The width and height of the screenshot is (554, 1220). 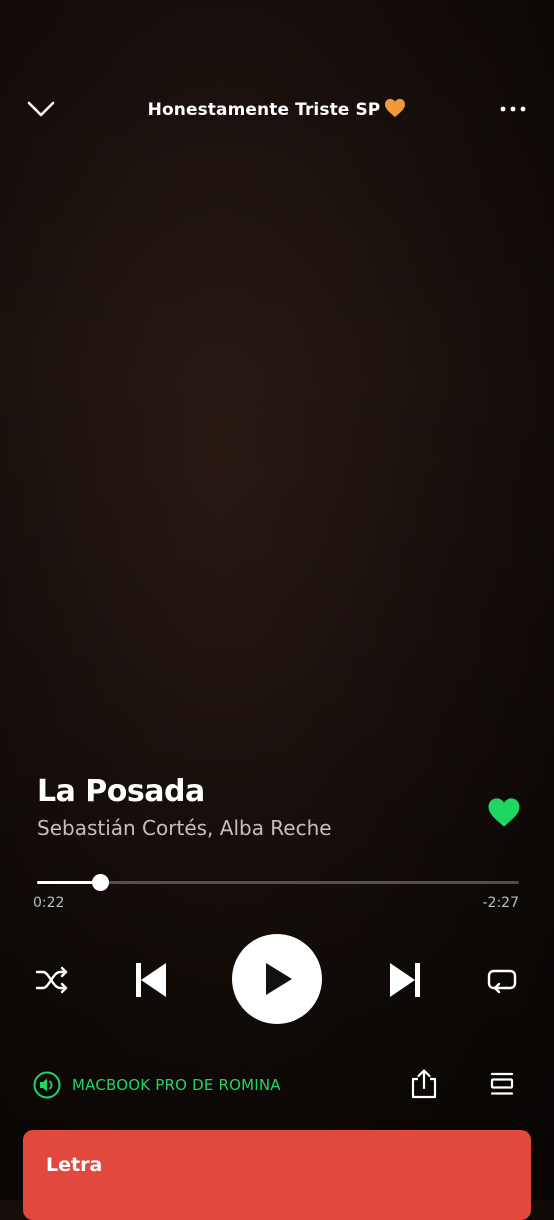 I want to click on share-icon, so click(x=424, y=1084).